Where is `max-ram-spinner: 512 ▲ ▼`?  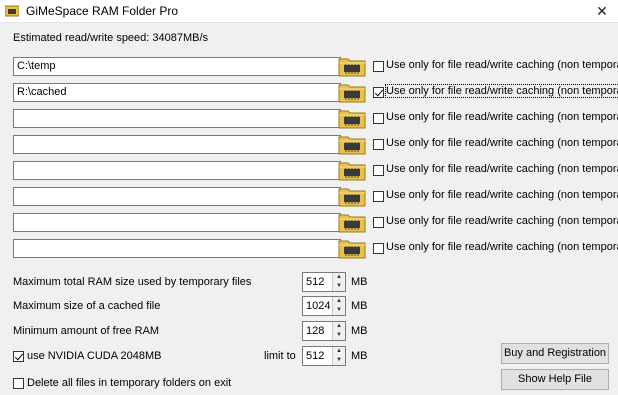 max-ram-spinner: 512 ▲ ▼ is located at coordinates (324, 282).